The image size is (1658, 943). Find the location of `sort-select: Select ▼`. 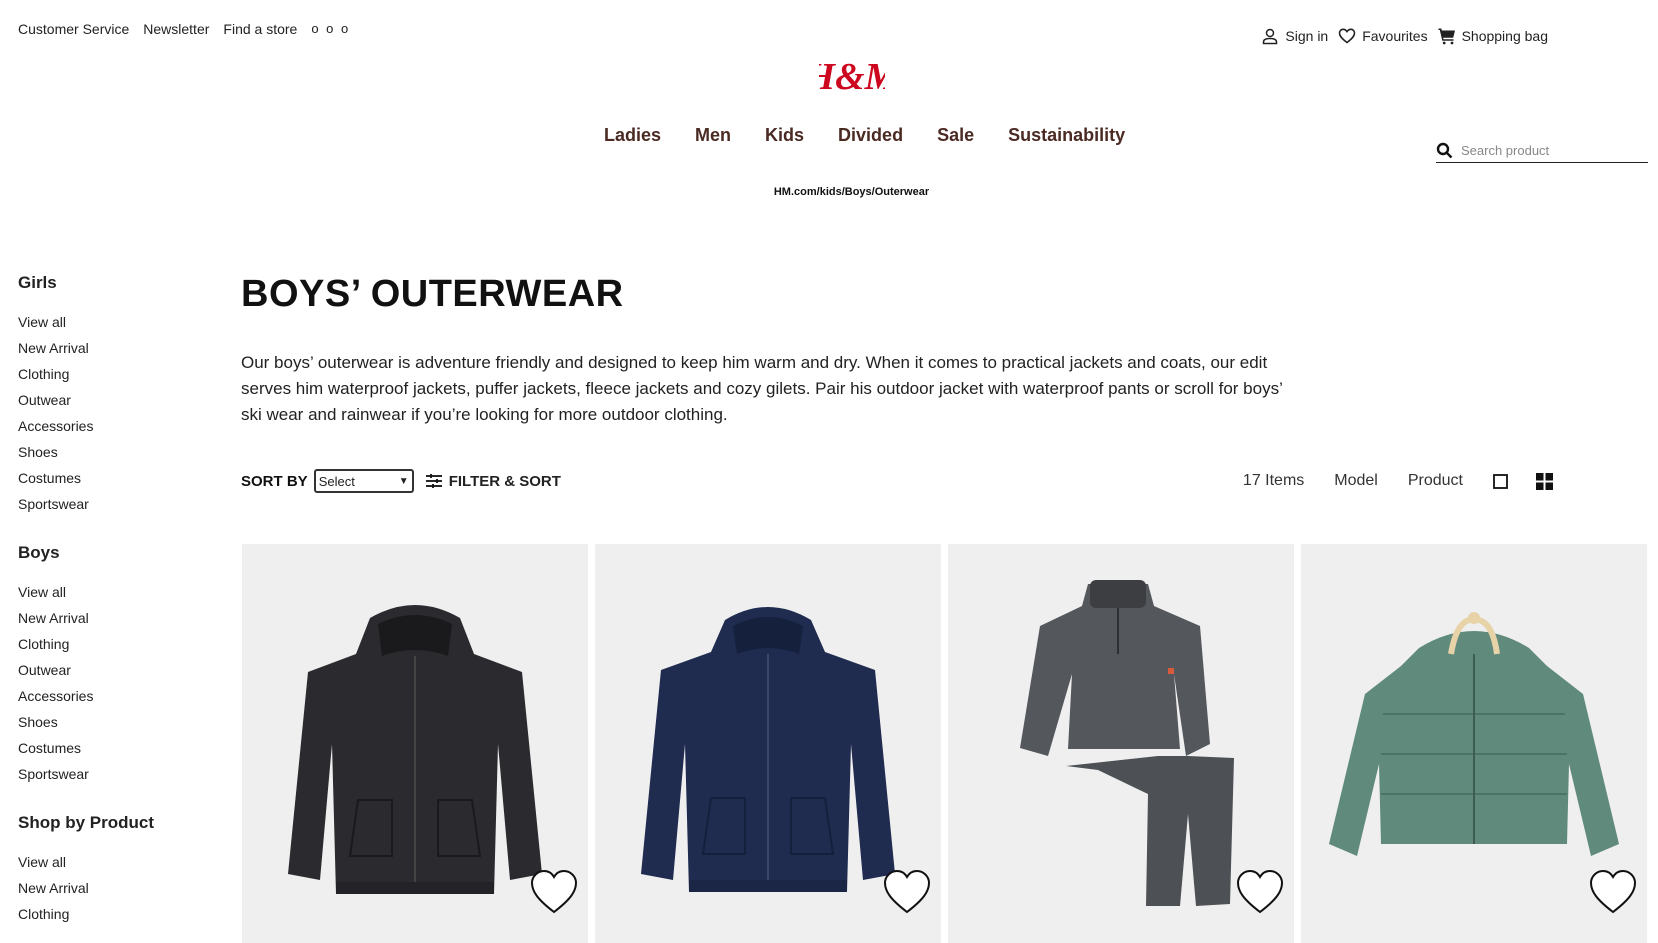

sort-select: Select ▼ is located at coordinates (363, 481).